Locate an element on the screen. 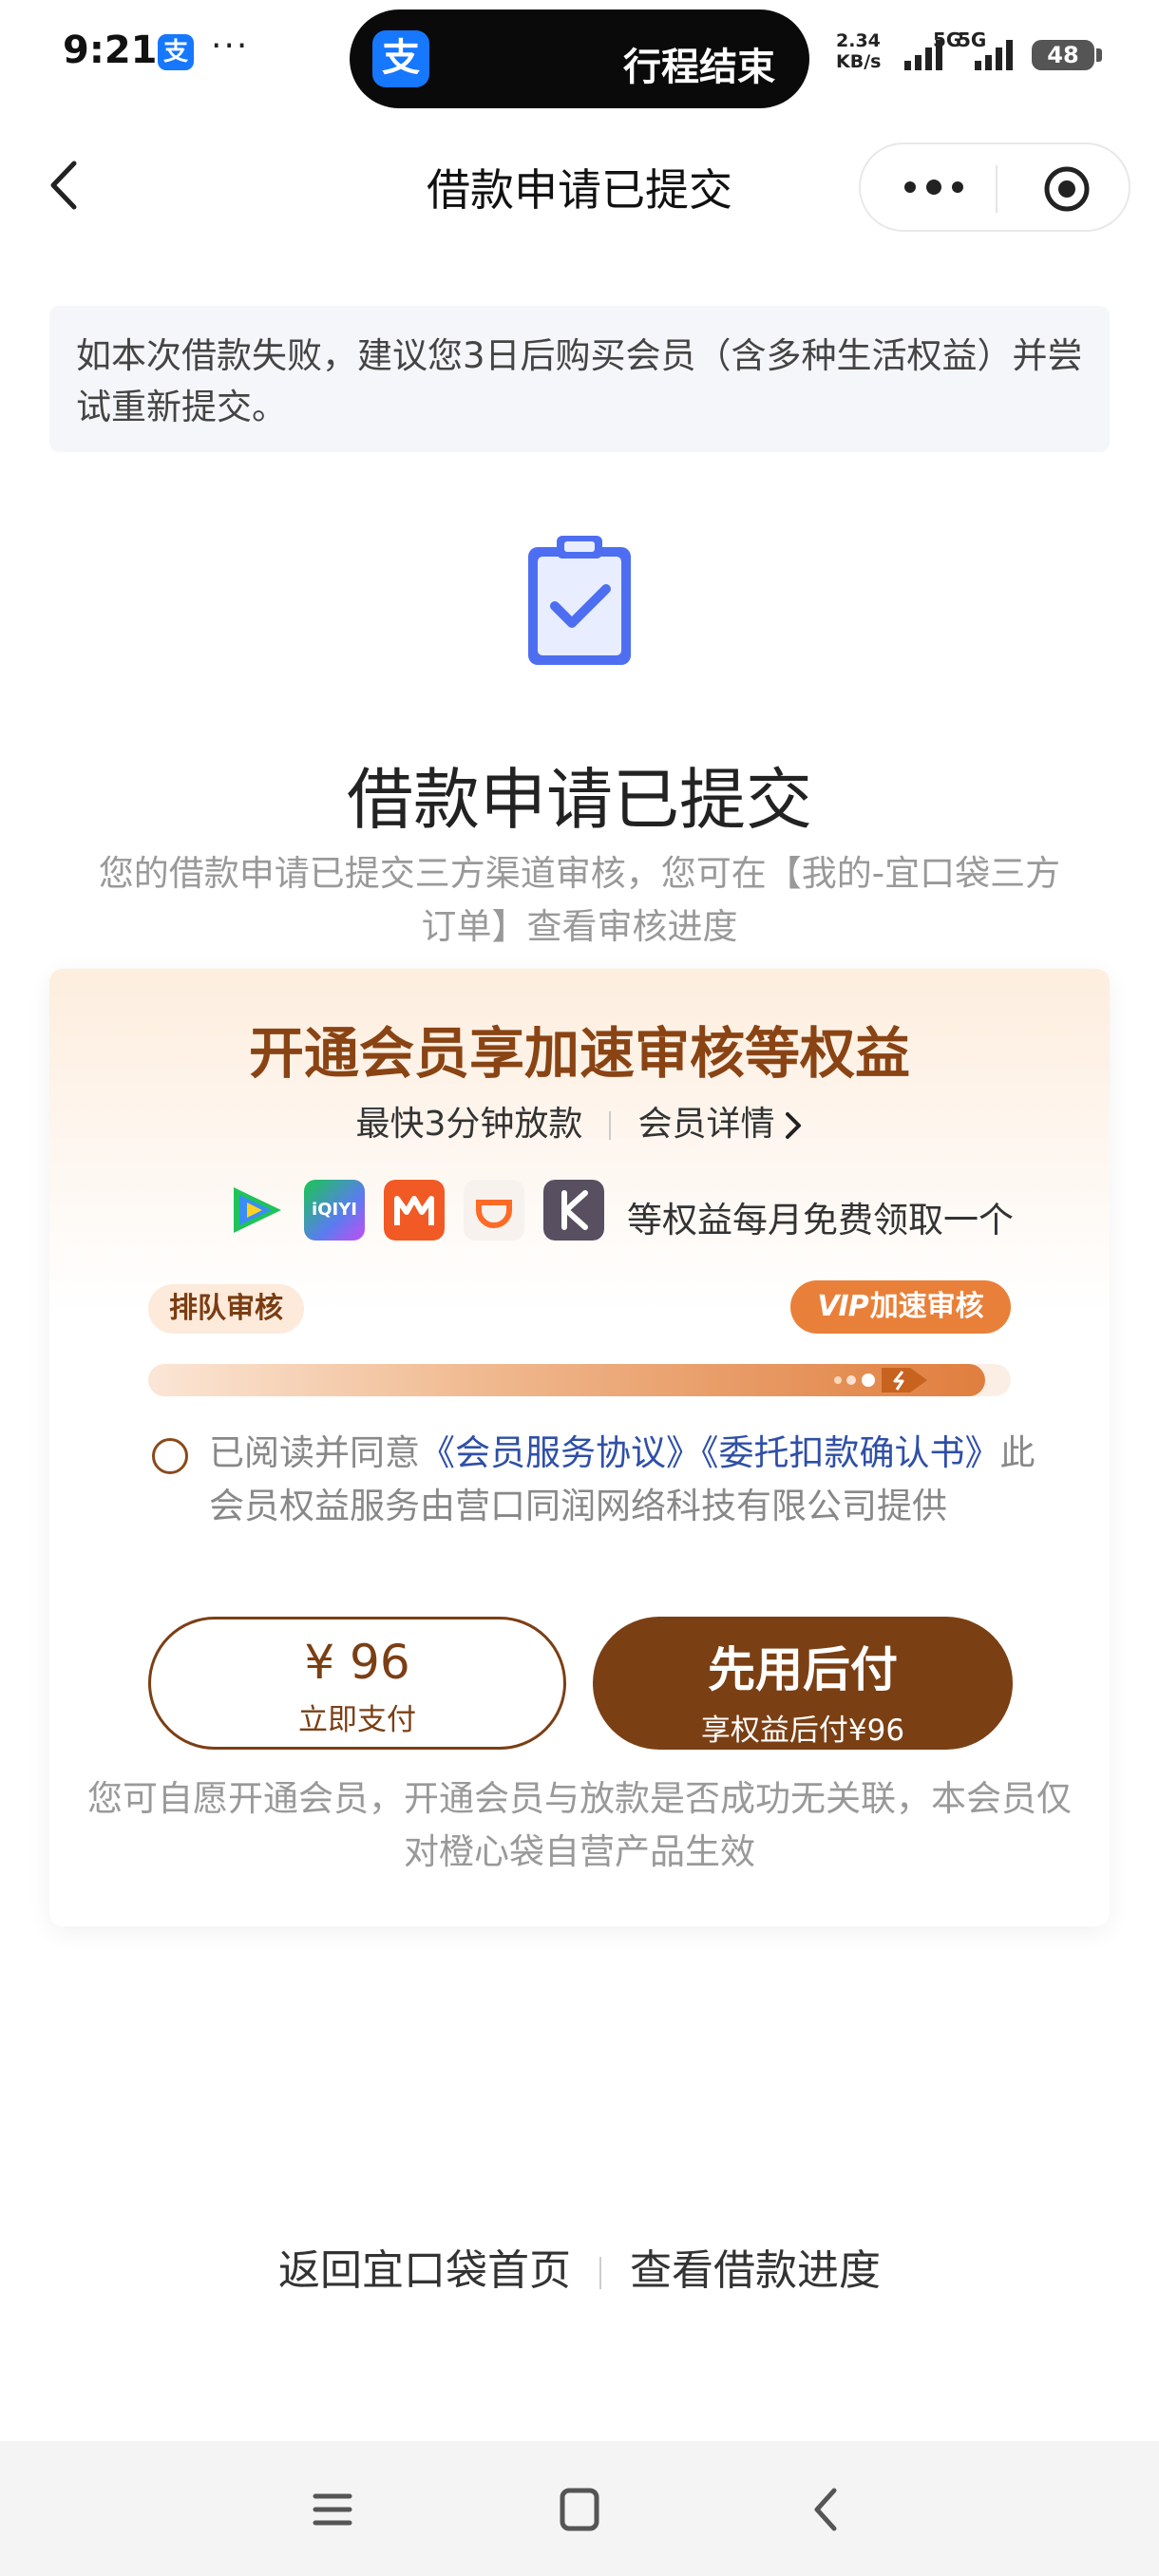  membership-subtitle: 最快3分钟放款 会员详情 is located at coordinates (579, 1121).